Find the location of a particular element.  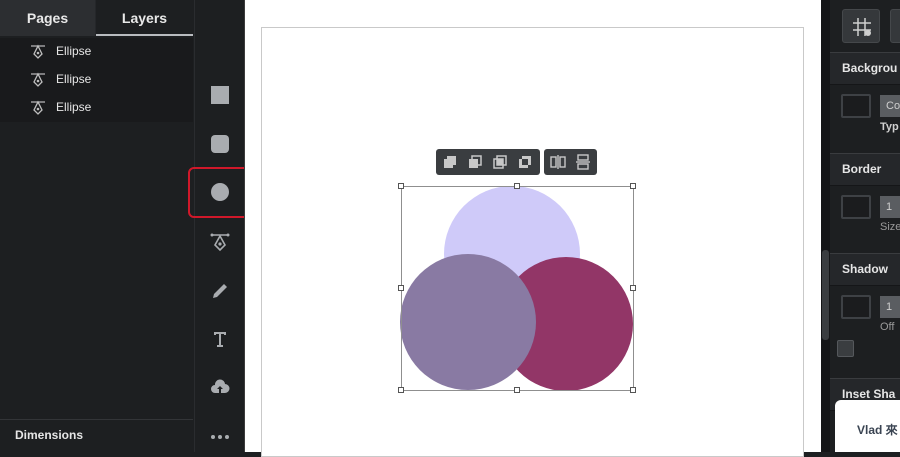

scrollbar-thumb is located at coordinates (825, 295).